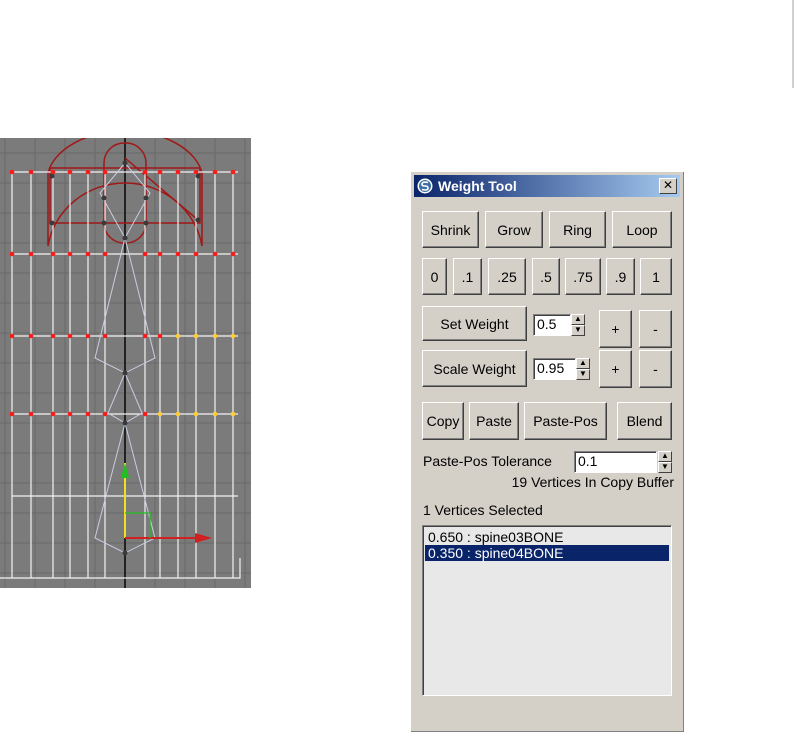 The width and height of the screenshot is (795, 732). What do you see at coordinates (547, 610) in the screenshot?
I see `bone-weight-list: 0.650 : spine03BONE 0.350 : spine04BONE` at bounding box center [547, 610].